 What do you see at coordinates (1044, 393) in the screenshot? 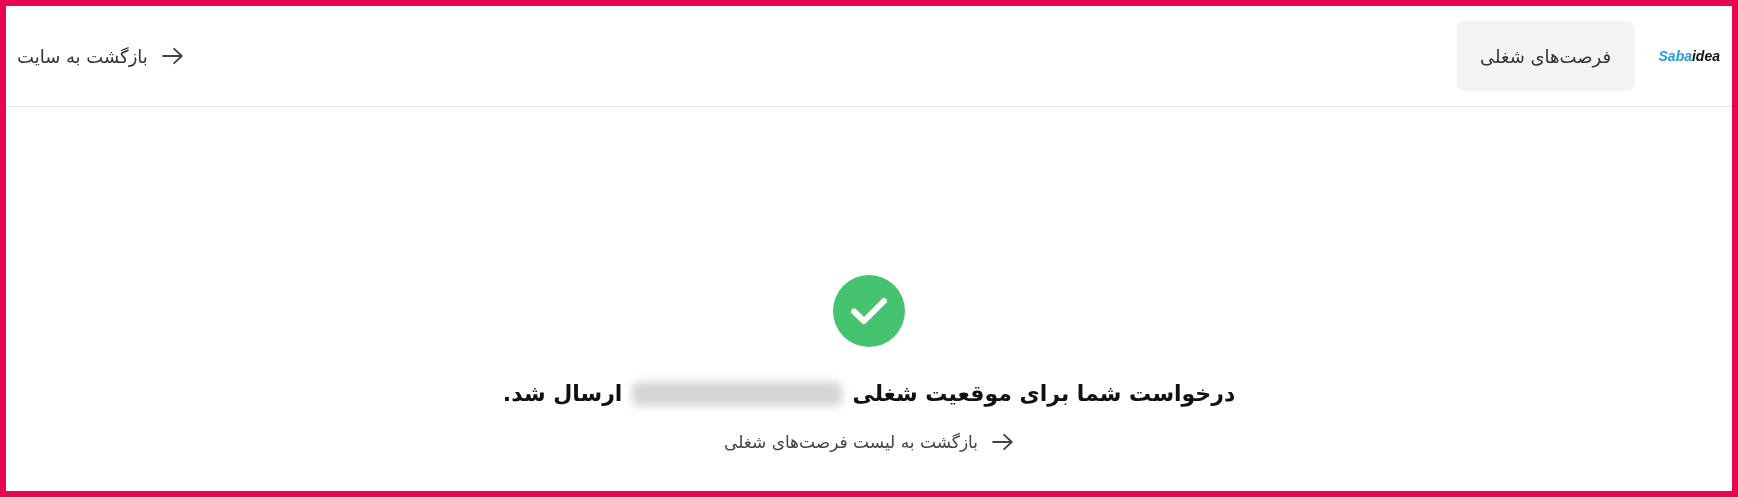
I see `message-text: درخواست شما برای موقعیت شغلی` at bounding box center [1044, 393].